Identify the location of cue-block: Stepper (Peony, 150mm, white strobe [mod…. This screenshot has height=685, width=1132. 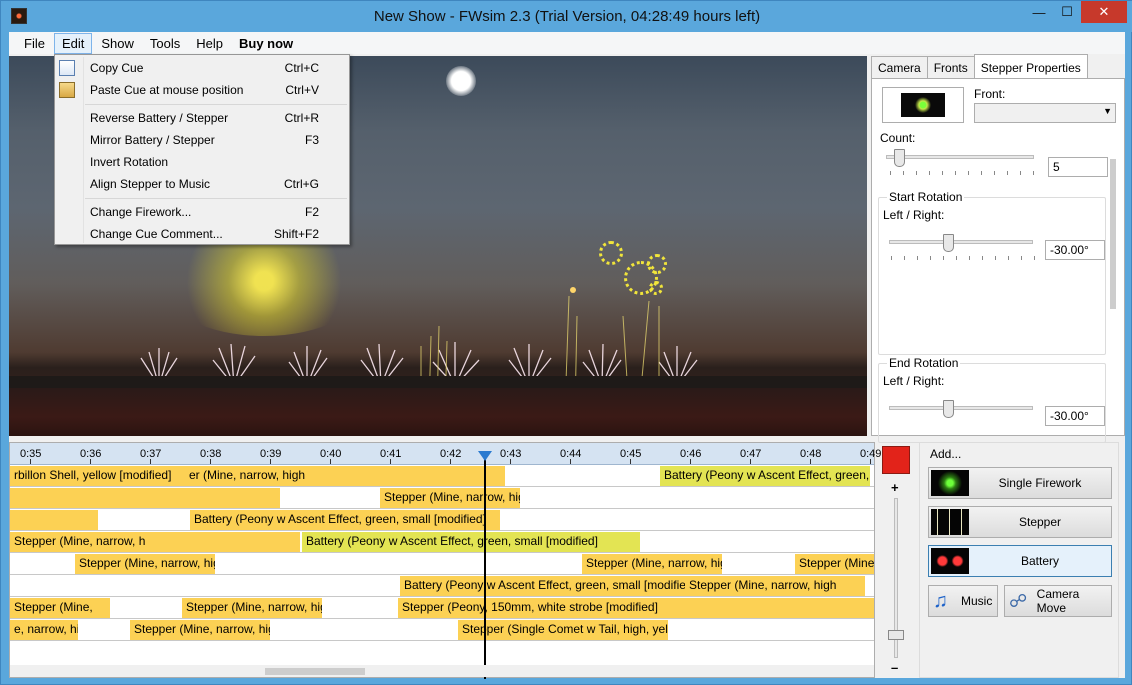
(636, 608).